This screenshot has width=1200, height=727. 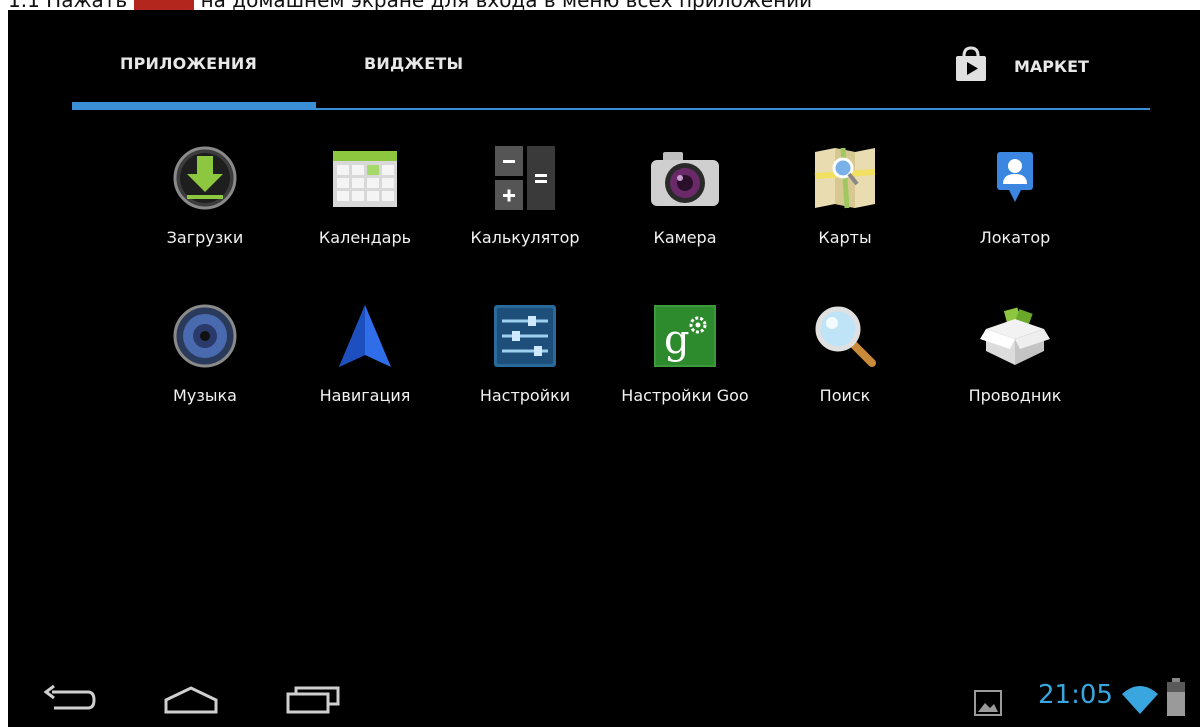 I want to click on battery-icon, so click(x=1176, y=700).